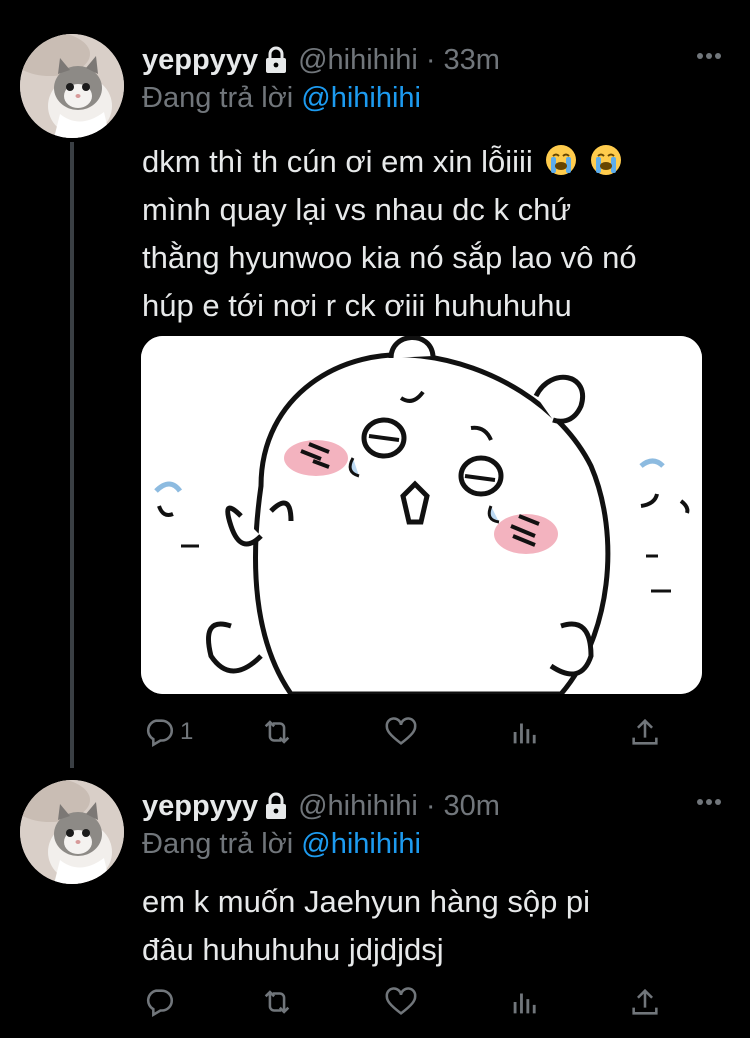  What do you see at coordinates (357, 305) in the screenshot?
I see `tweet-text-line: húp e tới nơi r ck ơiii huhuhuhu` at bounding box center [357, 305].